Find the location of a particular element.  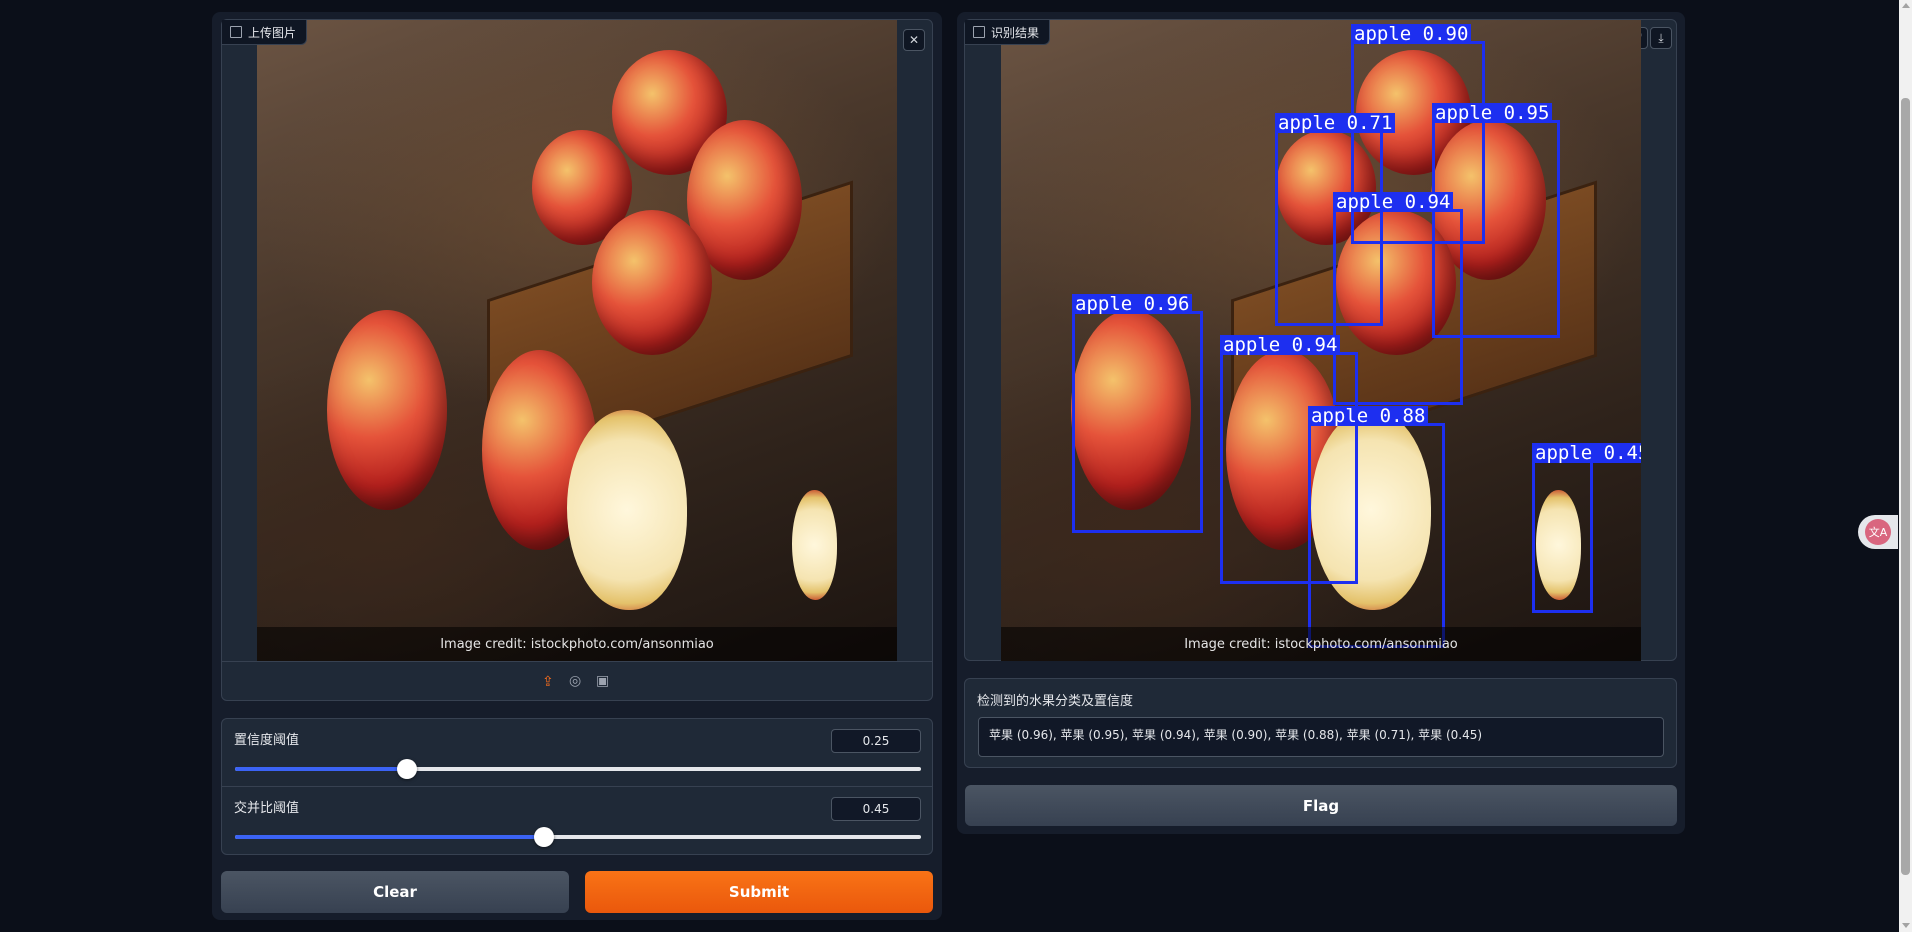

result-label: 识别结果 is located at coordinates (1008, 32).